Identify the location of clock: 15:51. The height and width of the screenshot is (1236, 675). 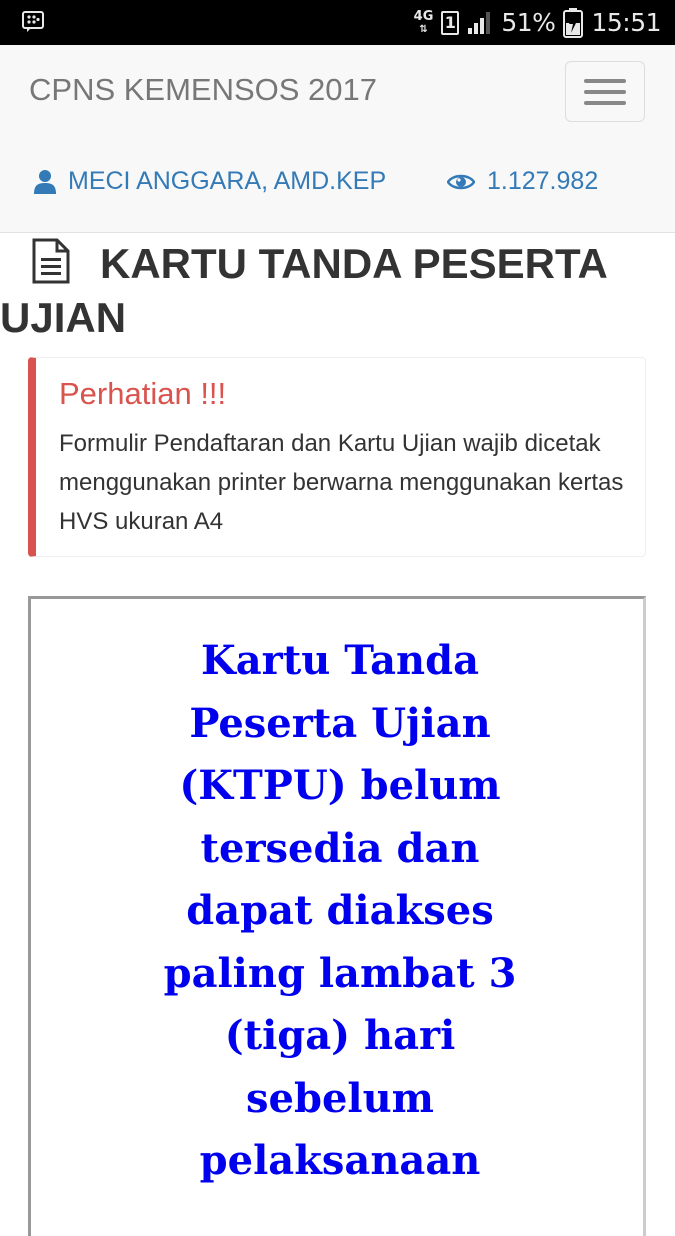
(626, 22).